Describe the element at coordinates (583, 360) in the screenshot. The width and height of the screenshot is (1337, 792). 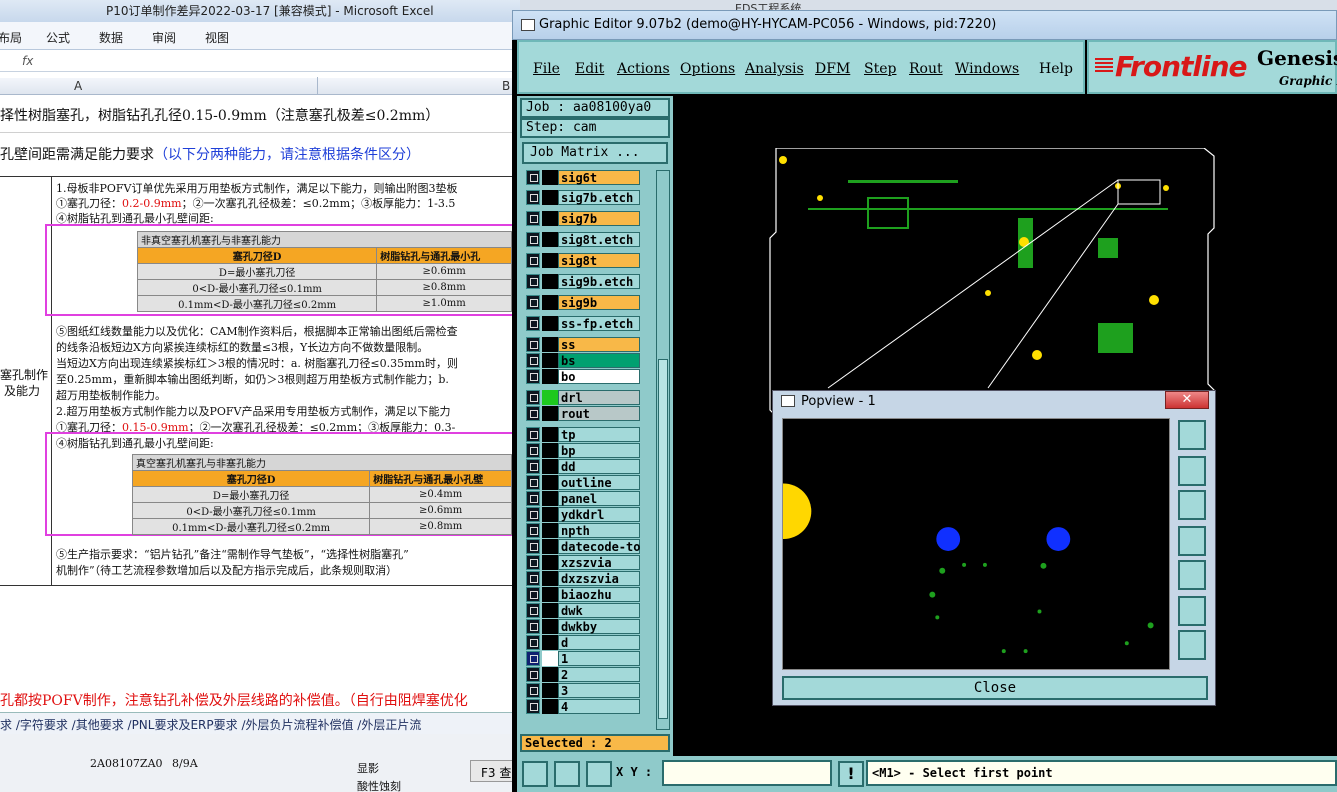
I see `layer-row-bs: bs` at that location.